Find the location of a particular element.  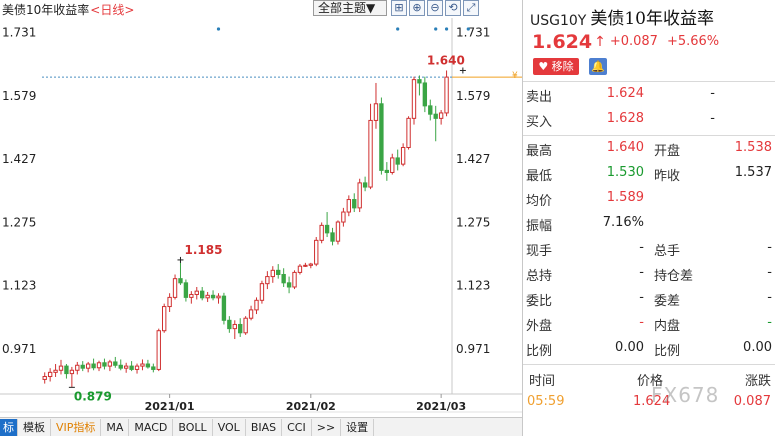

row-value: 1.628 is located at coordinates (625, 118).